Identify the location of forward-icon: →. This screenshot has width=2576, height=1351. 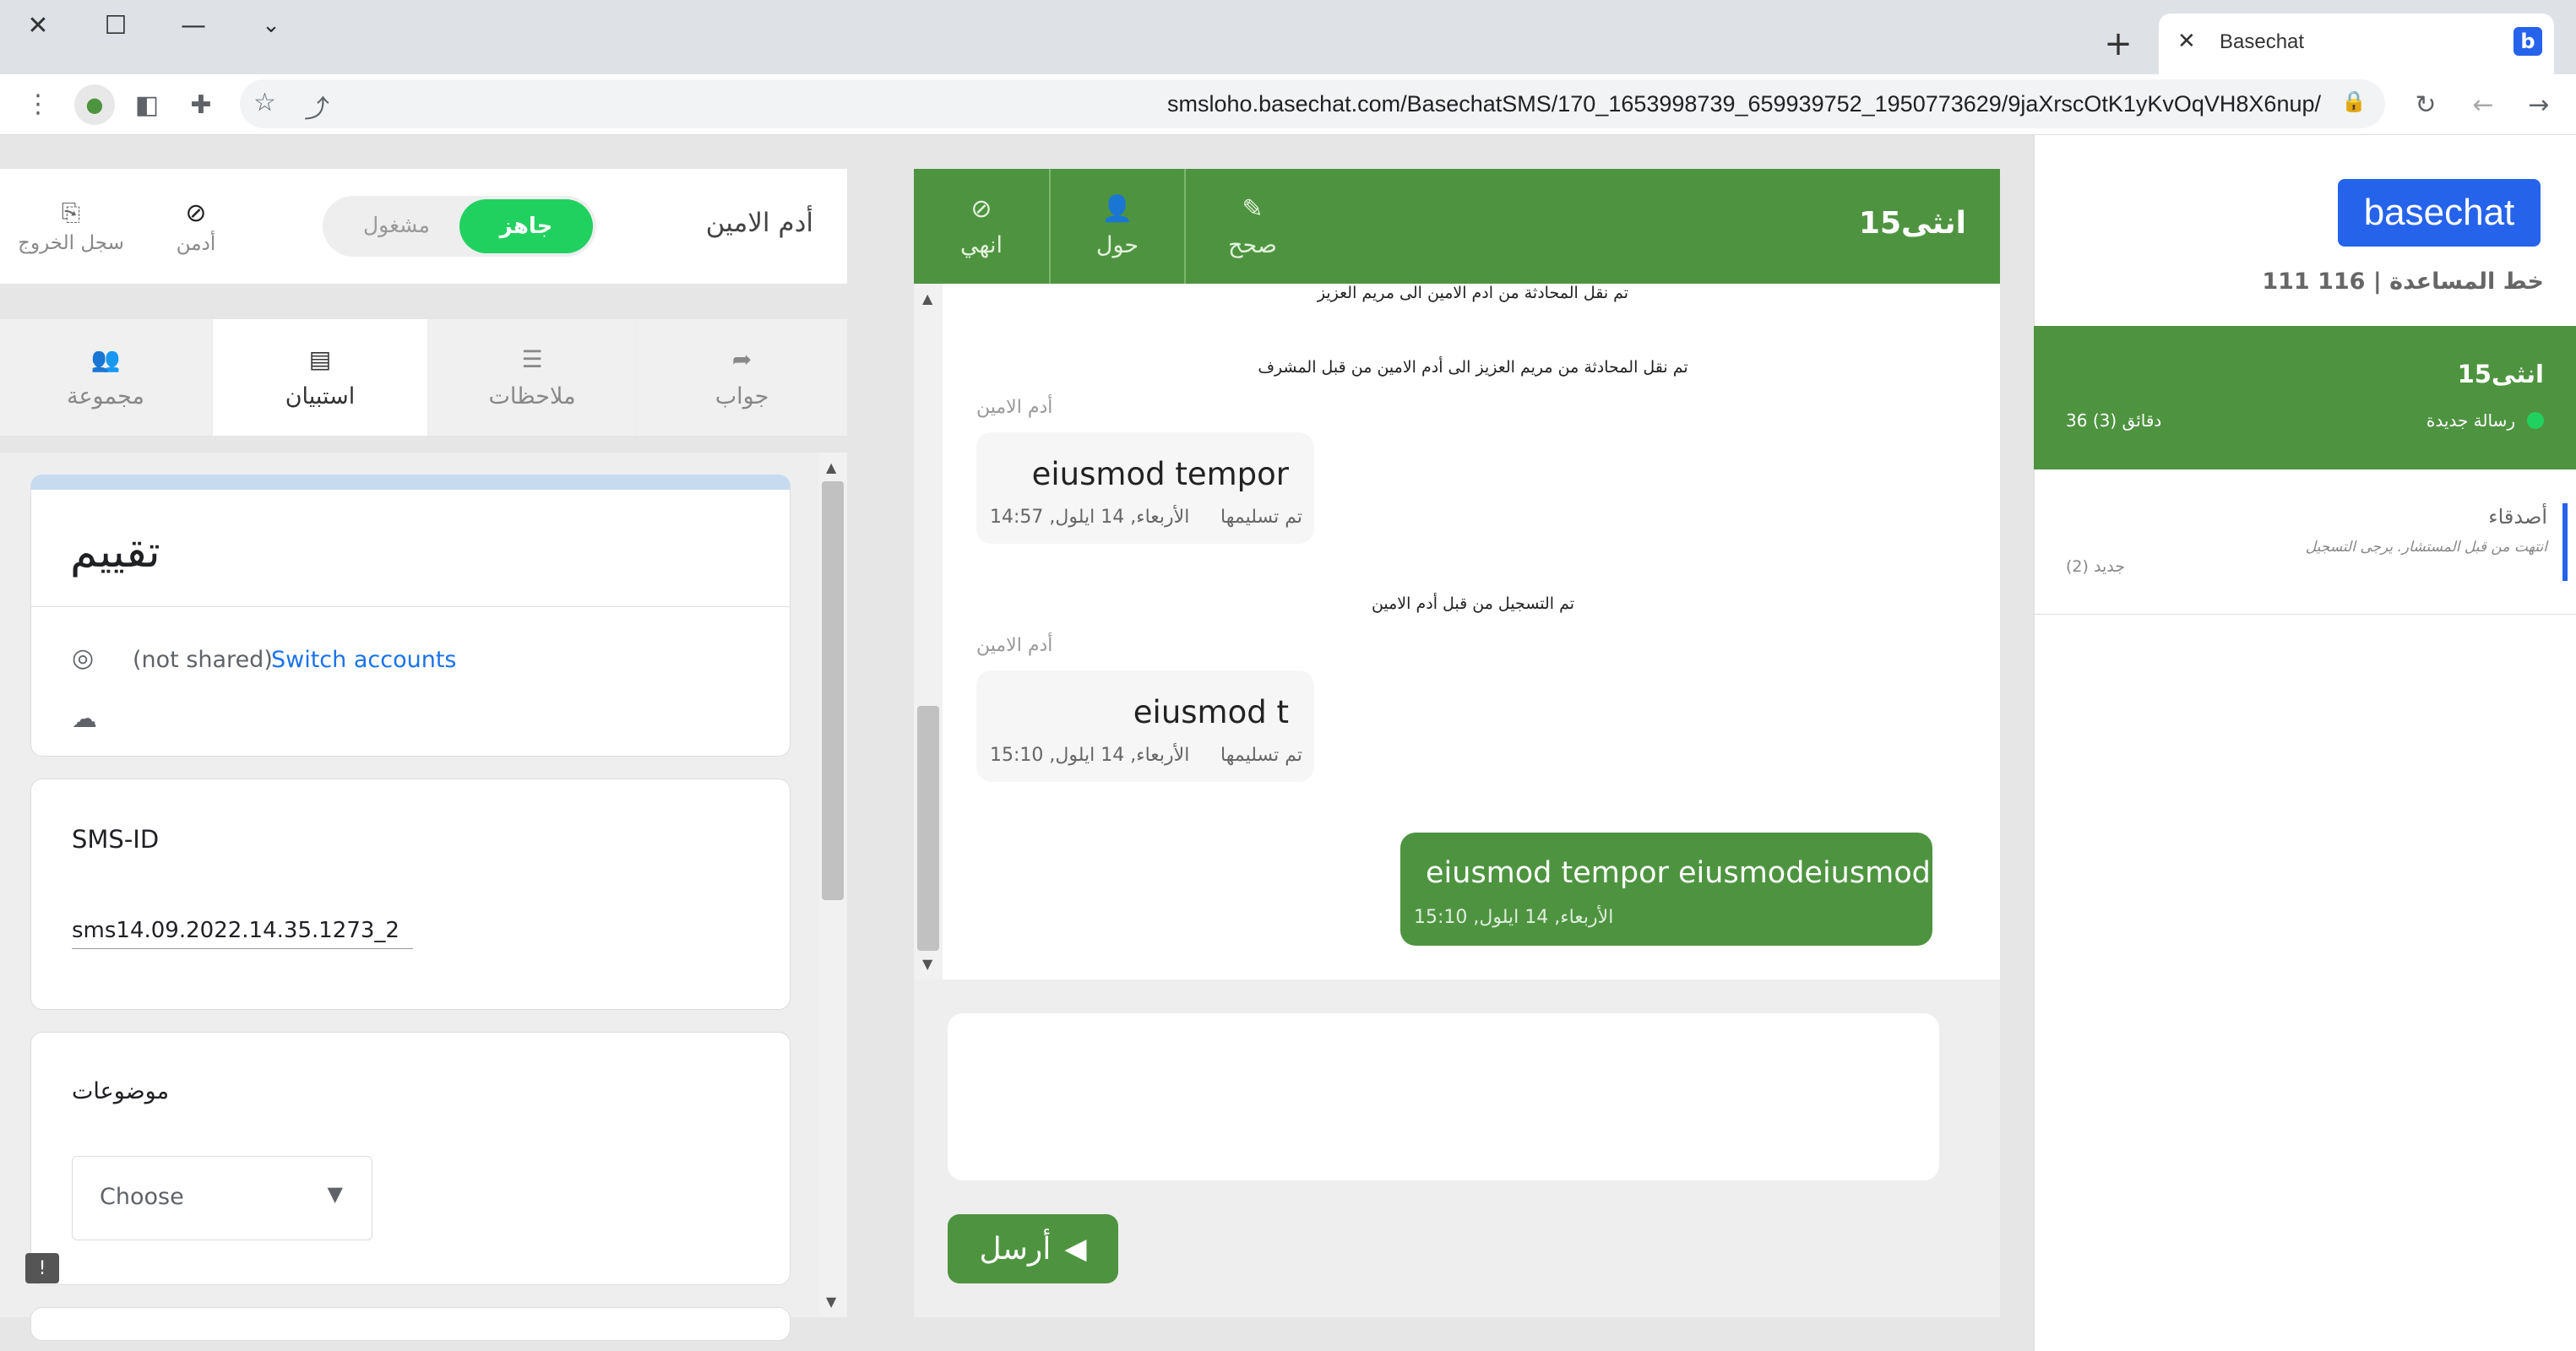
(2539, 104).